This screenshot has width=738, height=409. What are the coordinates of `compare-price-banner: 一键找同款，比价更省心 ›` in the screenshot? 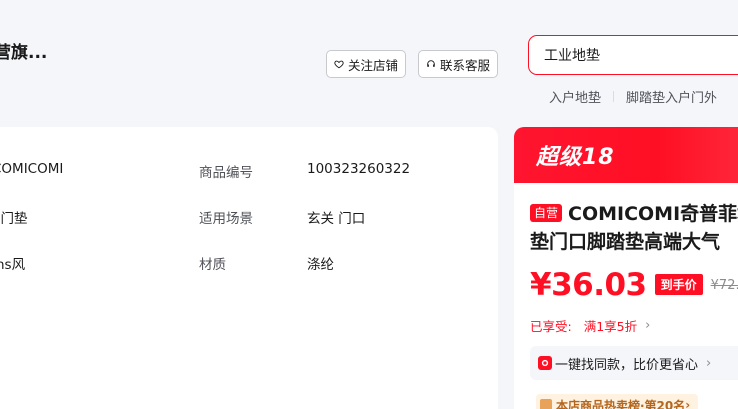 It's located at (634, 363).